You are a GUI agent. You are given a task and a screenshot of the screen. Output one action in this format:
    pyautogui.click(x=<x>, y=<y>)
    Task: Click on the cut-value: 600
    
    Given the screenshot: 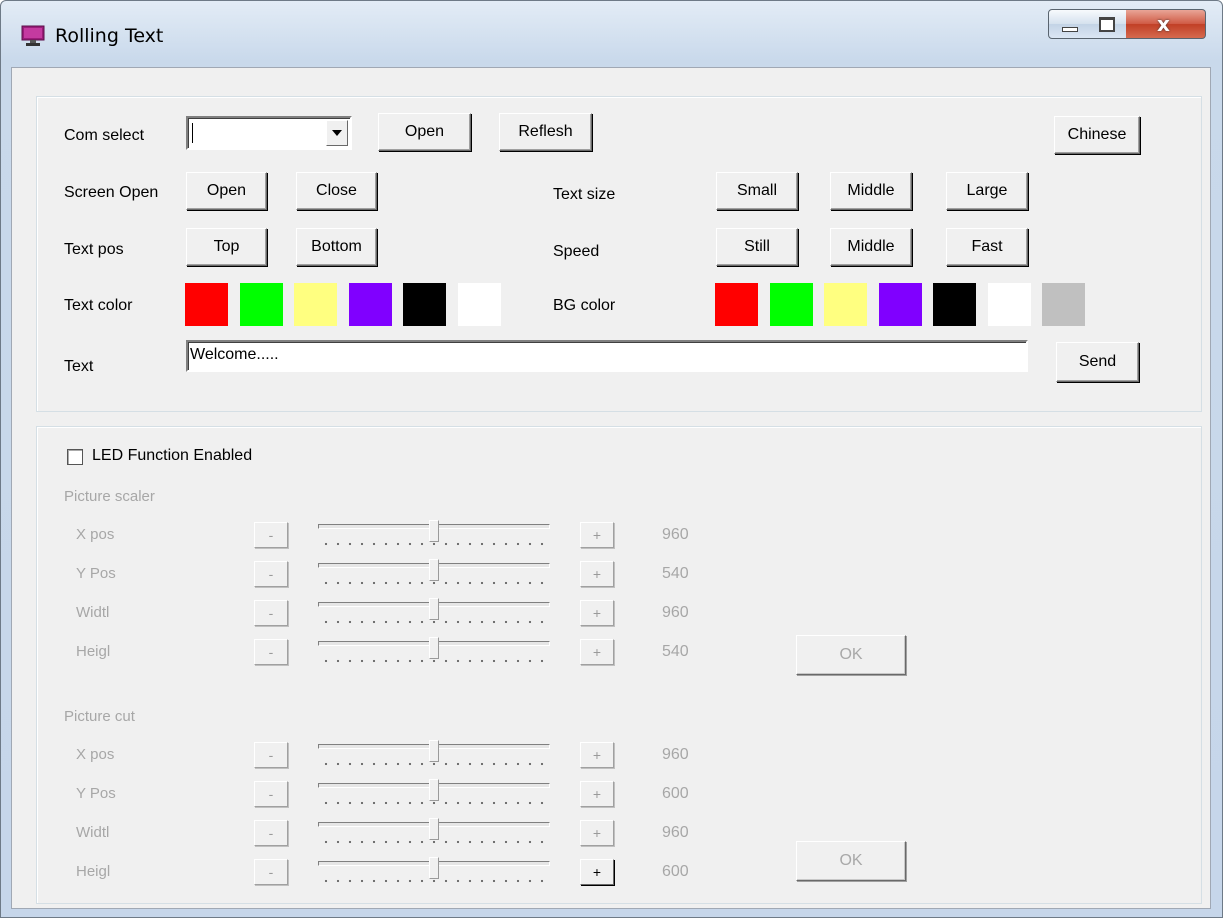 What is the action you would take?
    pyautogui.click(x=675, y=793)
    